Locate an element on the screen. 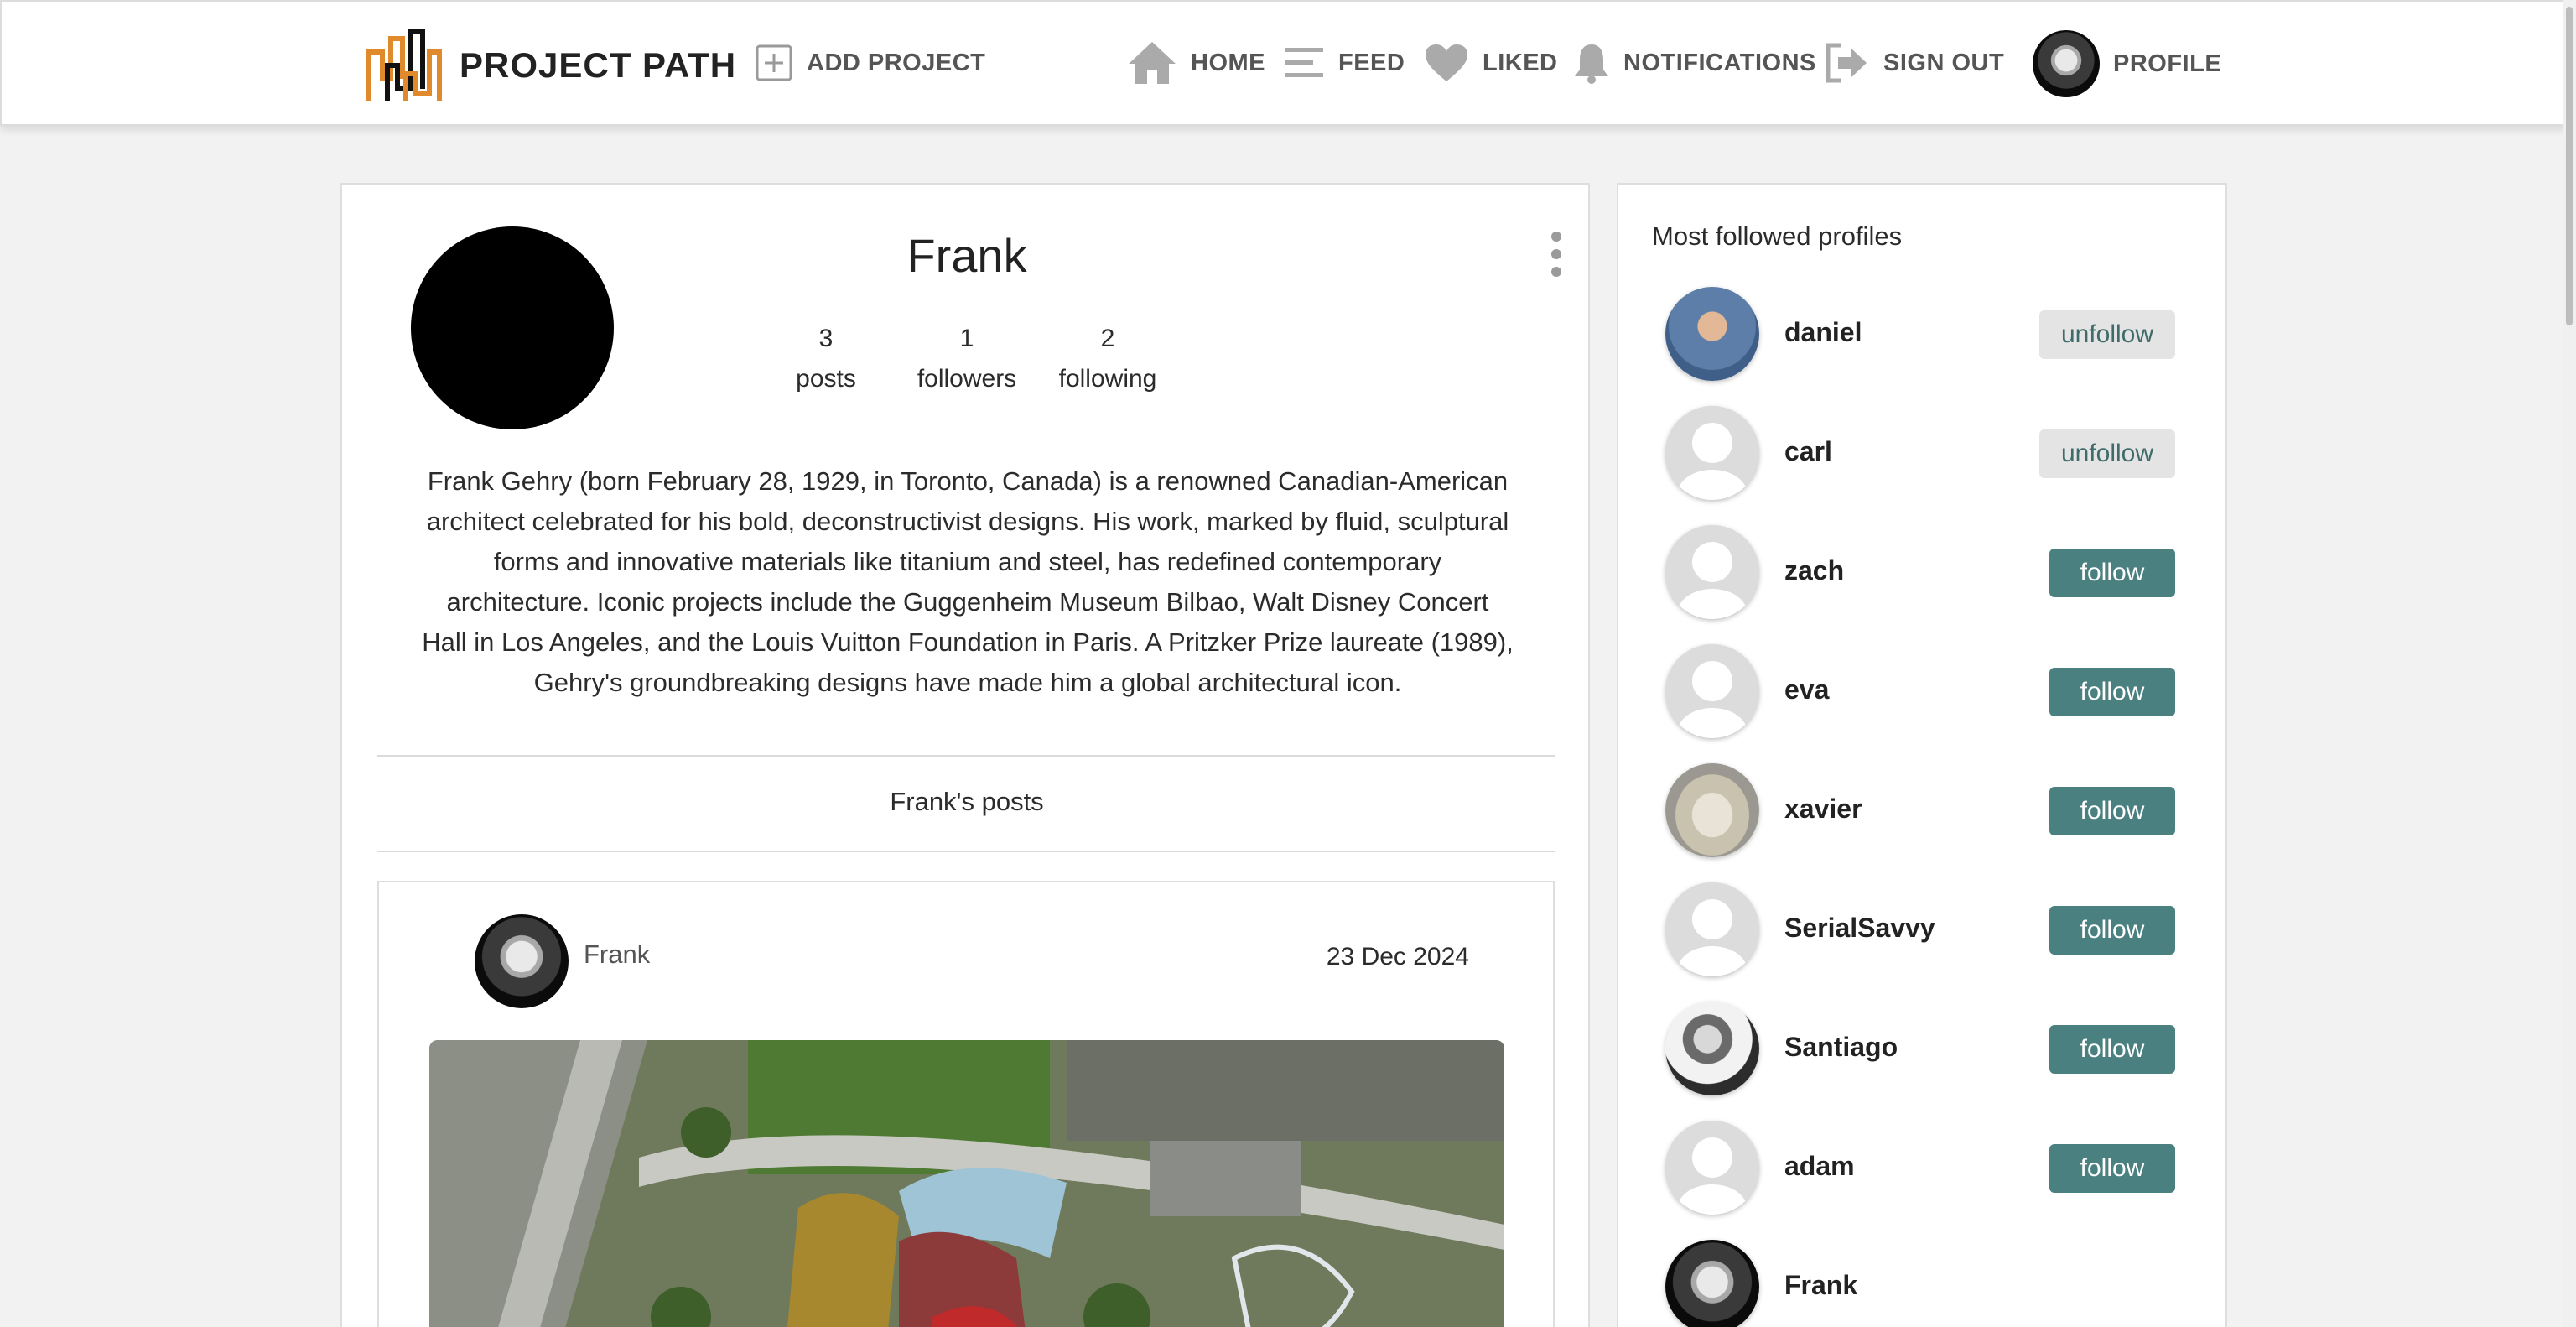 Image resolution: width=2576 pixels, height=1327 pixels. scrollbar-thumb is located at coordinates (2569, 166).